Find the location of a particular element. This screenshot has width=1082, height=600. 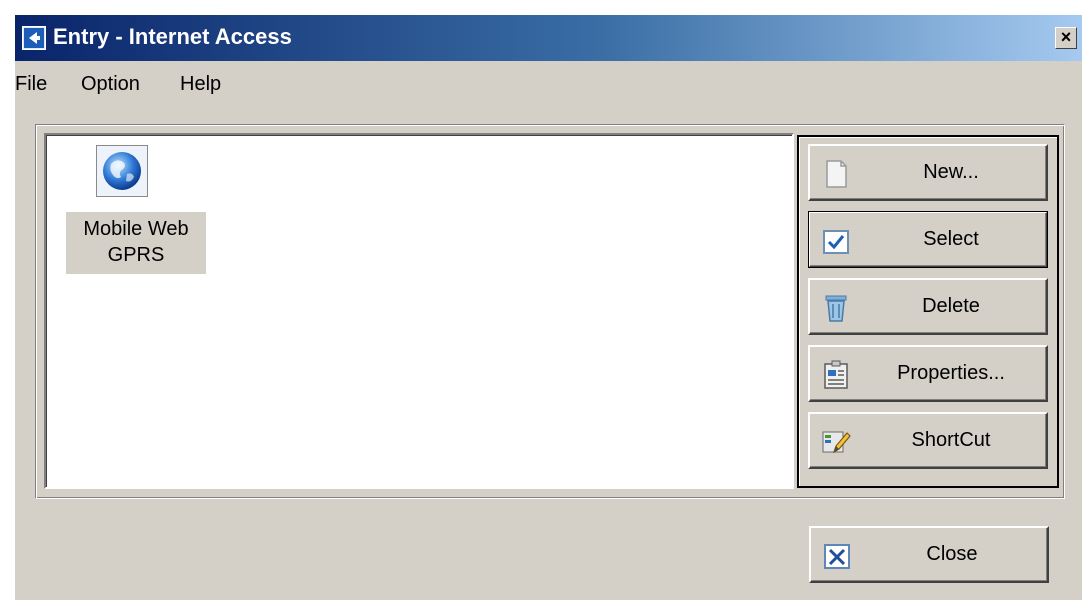

close-button: Close is located at coordinates (929, 554).